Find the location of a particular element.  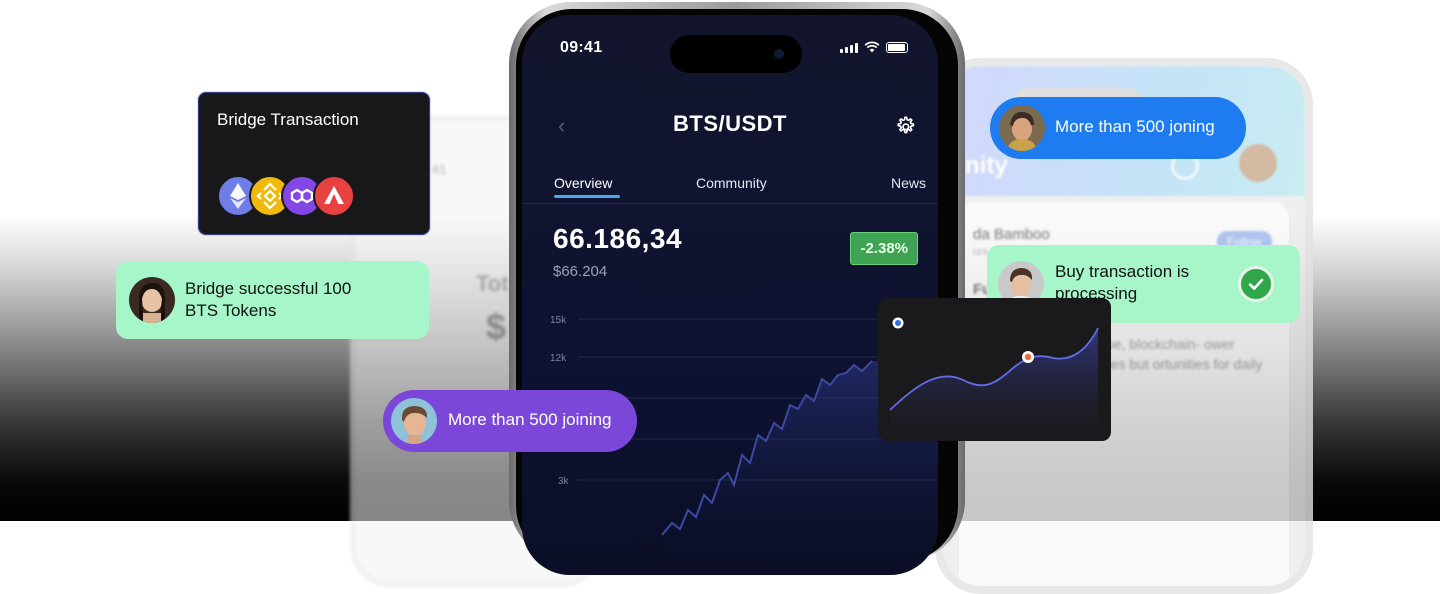

back-left-amount: $ is located at coordinates (496, 326).